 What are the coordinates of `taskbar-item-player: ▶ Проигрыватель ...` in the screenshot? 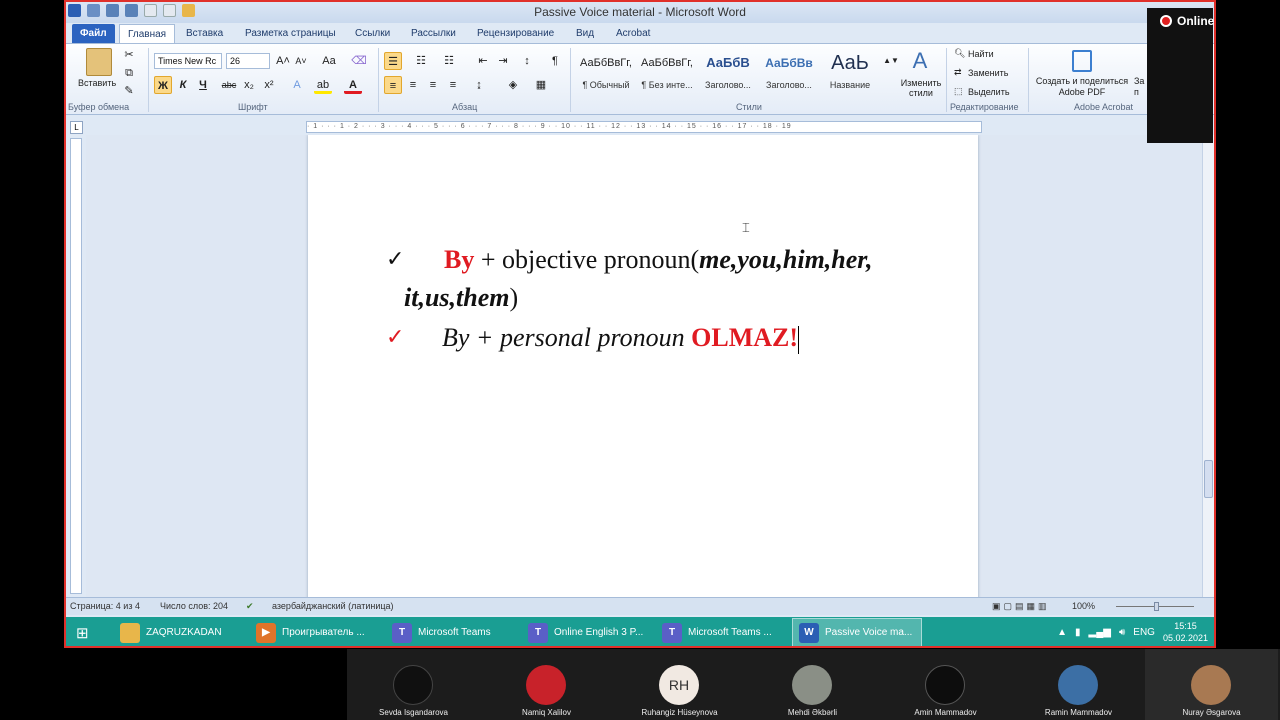 It's located at (315, 632).